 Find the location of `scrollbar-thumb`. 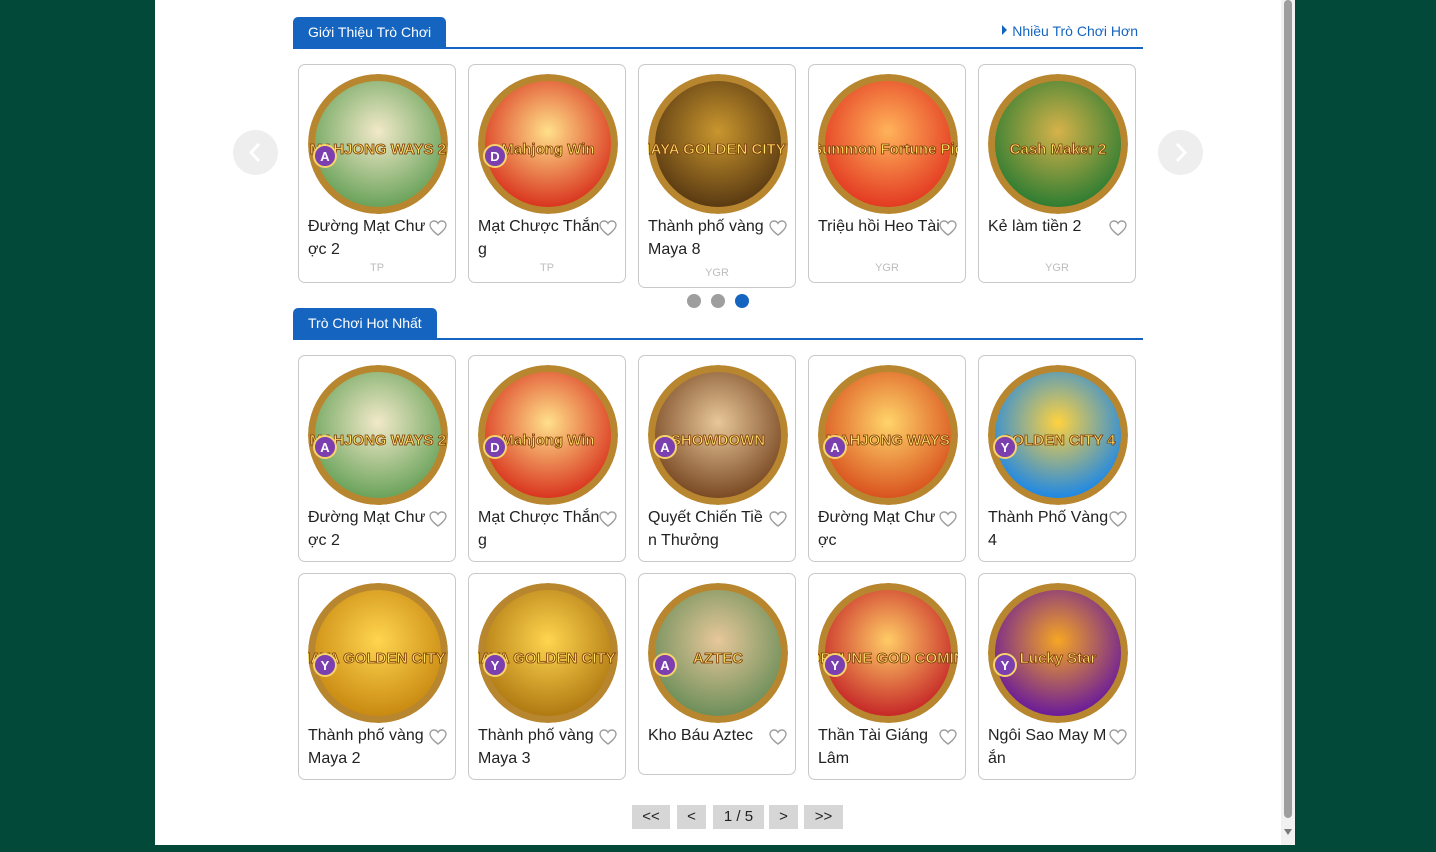

scrollbar-thumb is located at coordinates (1288, 409).